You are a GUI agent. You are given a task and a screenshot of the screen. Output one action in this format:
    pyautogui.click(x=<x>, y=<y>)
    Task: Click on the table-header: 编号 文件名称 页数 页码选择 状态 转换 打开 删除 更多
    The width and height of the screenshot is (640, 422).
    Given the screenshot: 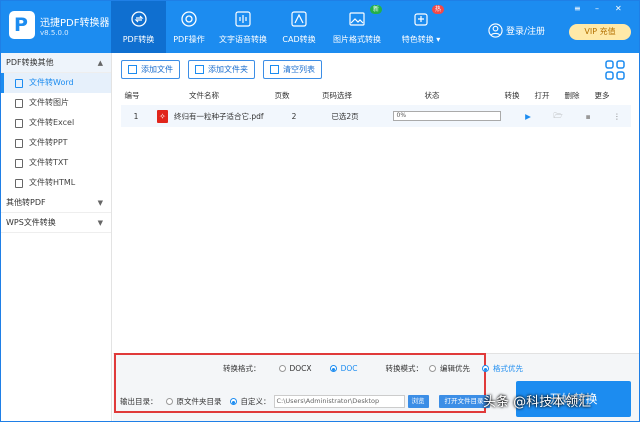 What is the action you would take?
    pyautogui.click(x=376, y=96)
    